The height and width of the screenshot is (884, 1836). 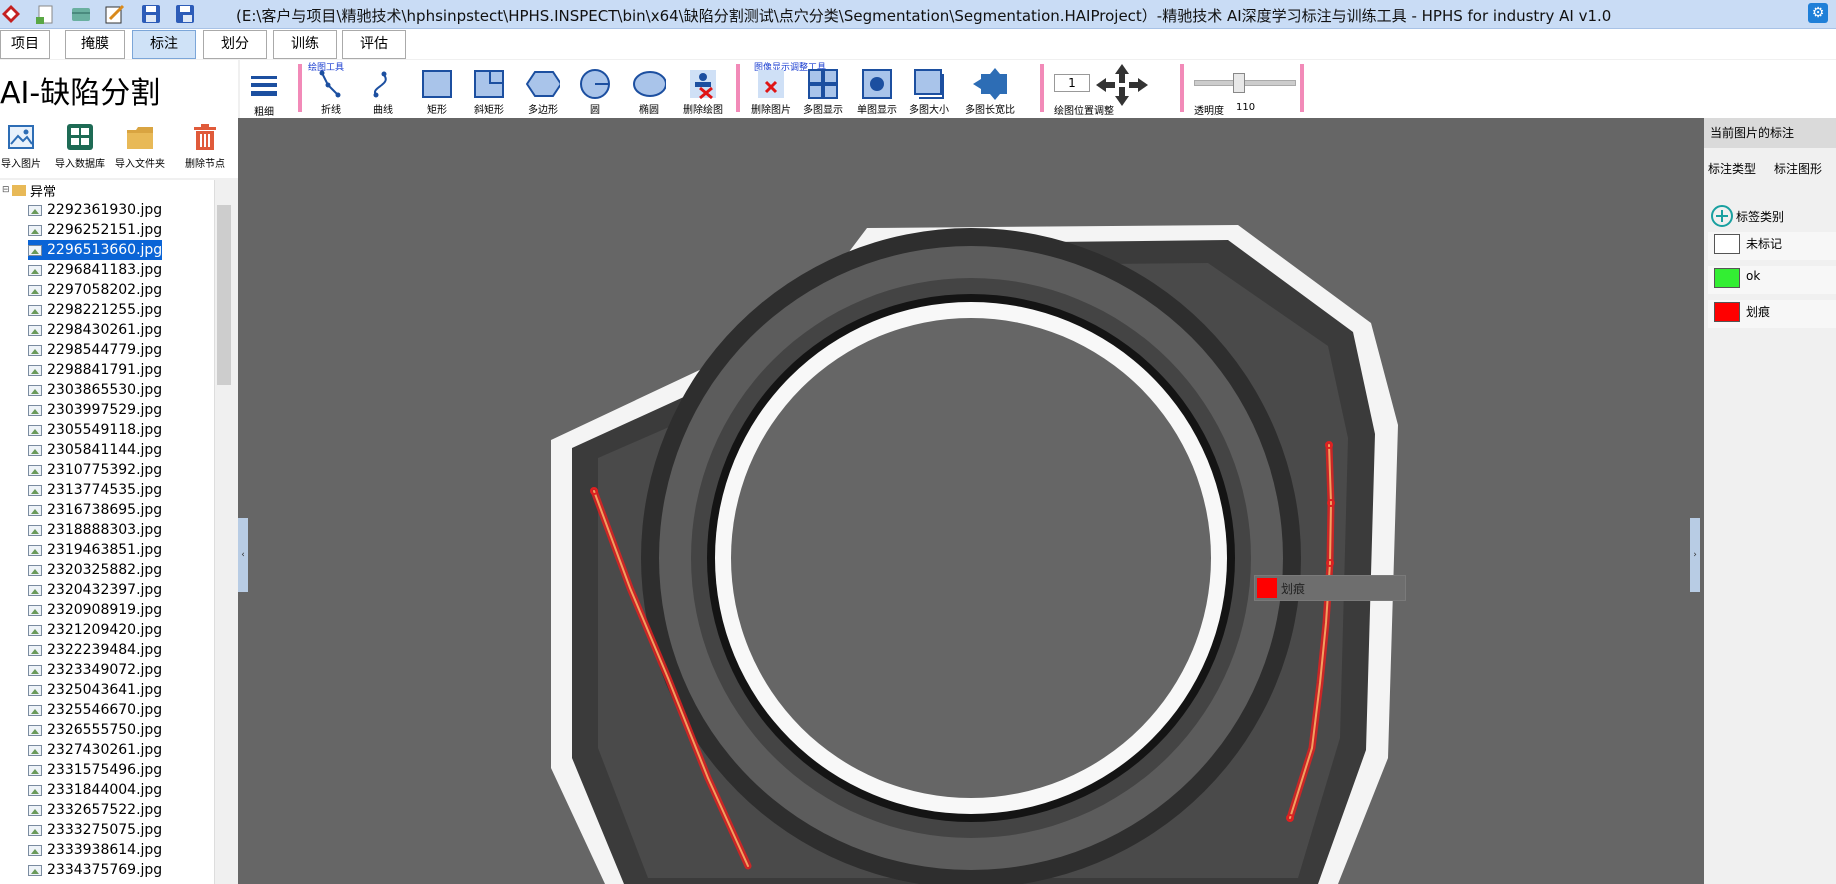 I want to click on tree-item: 2325546670.jpg, so click(x=95, y=710).